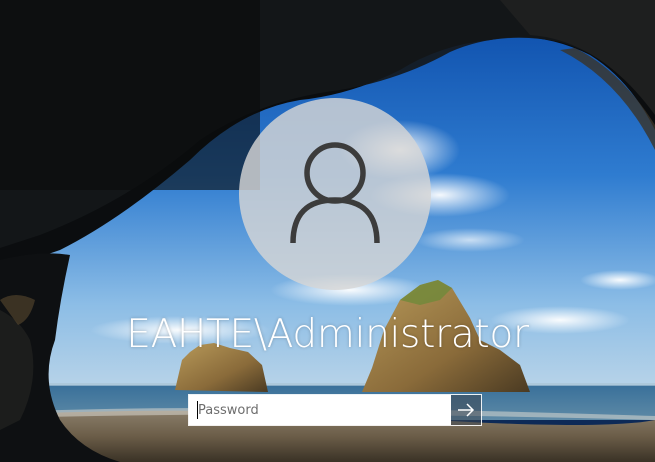 The image size is (655, 462). I want to click on user-avatar, so click(335, 194).